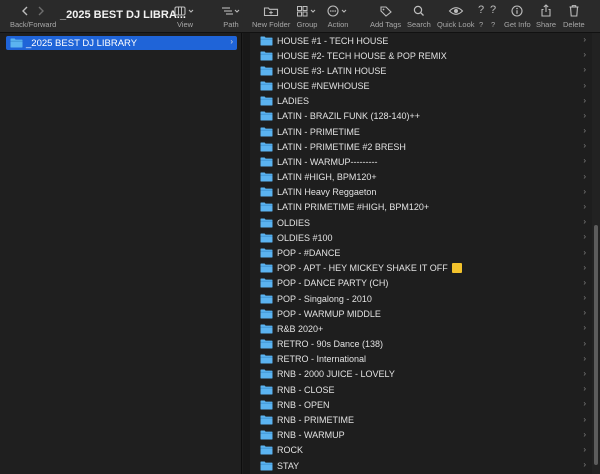 This screenshot has width=600, height=474. I want to click on folder-name: LATIN - BRAZIL FUNK (128-140)++, so click(349, 116).